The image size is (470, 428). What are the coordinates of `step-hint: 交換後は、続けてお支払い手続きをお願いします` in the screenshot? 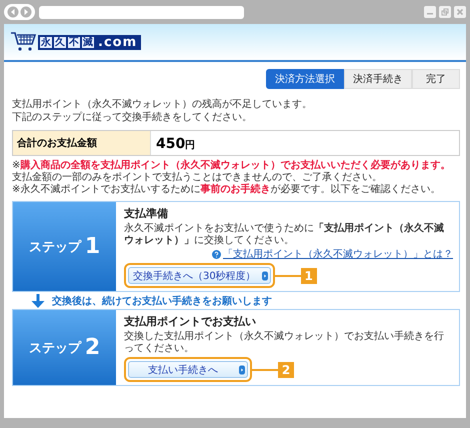 It's located at (162, 301).